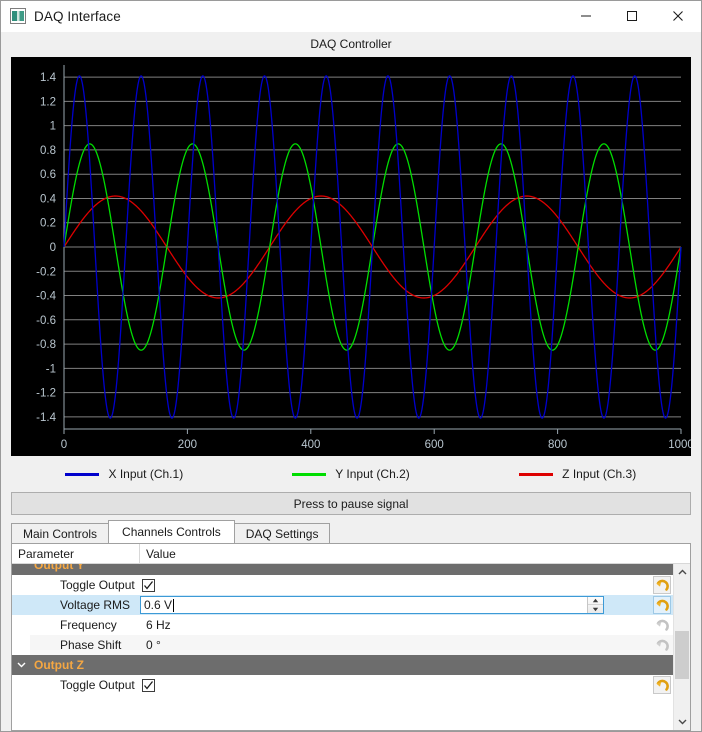 Image resolution: width=702 pixels, height=732 pixels. Describe the element at coordinates (678, 16) in the screenshot. I see `close-icon` at that location.